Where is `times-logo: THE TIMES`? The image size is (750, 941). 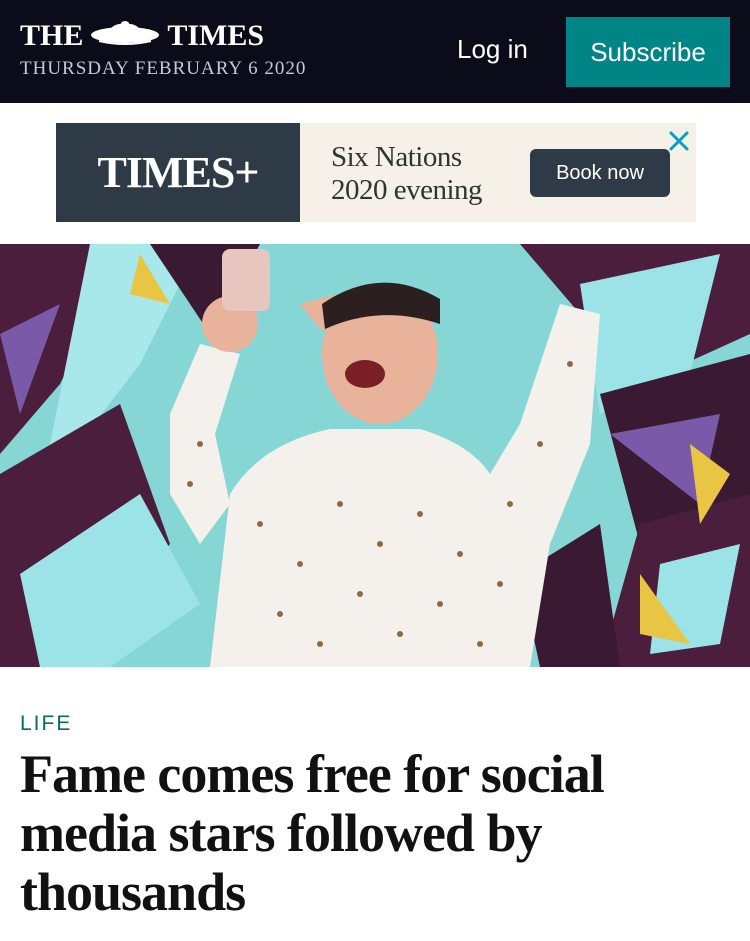
times-logo: THE TIMES is located at coordinates (142, 36).